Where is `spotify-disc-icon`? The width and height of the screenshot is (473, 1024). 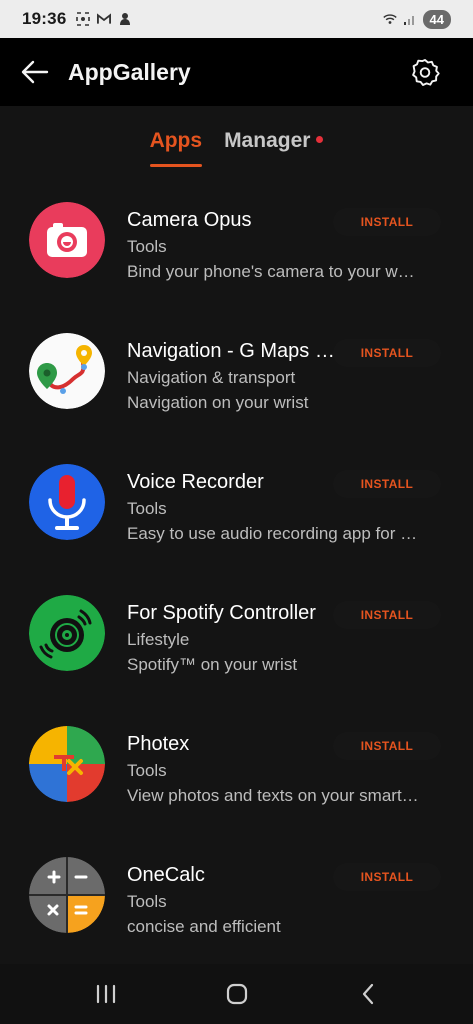
spotify-disc-icon is located at coordinates (67, 633).